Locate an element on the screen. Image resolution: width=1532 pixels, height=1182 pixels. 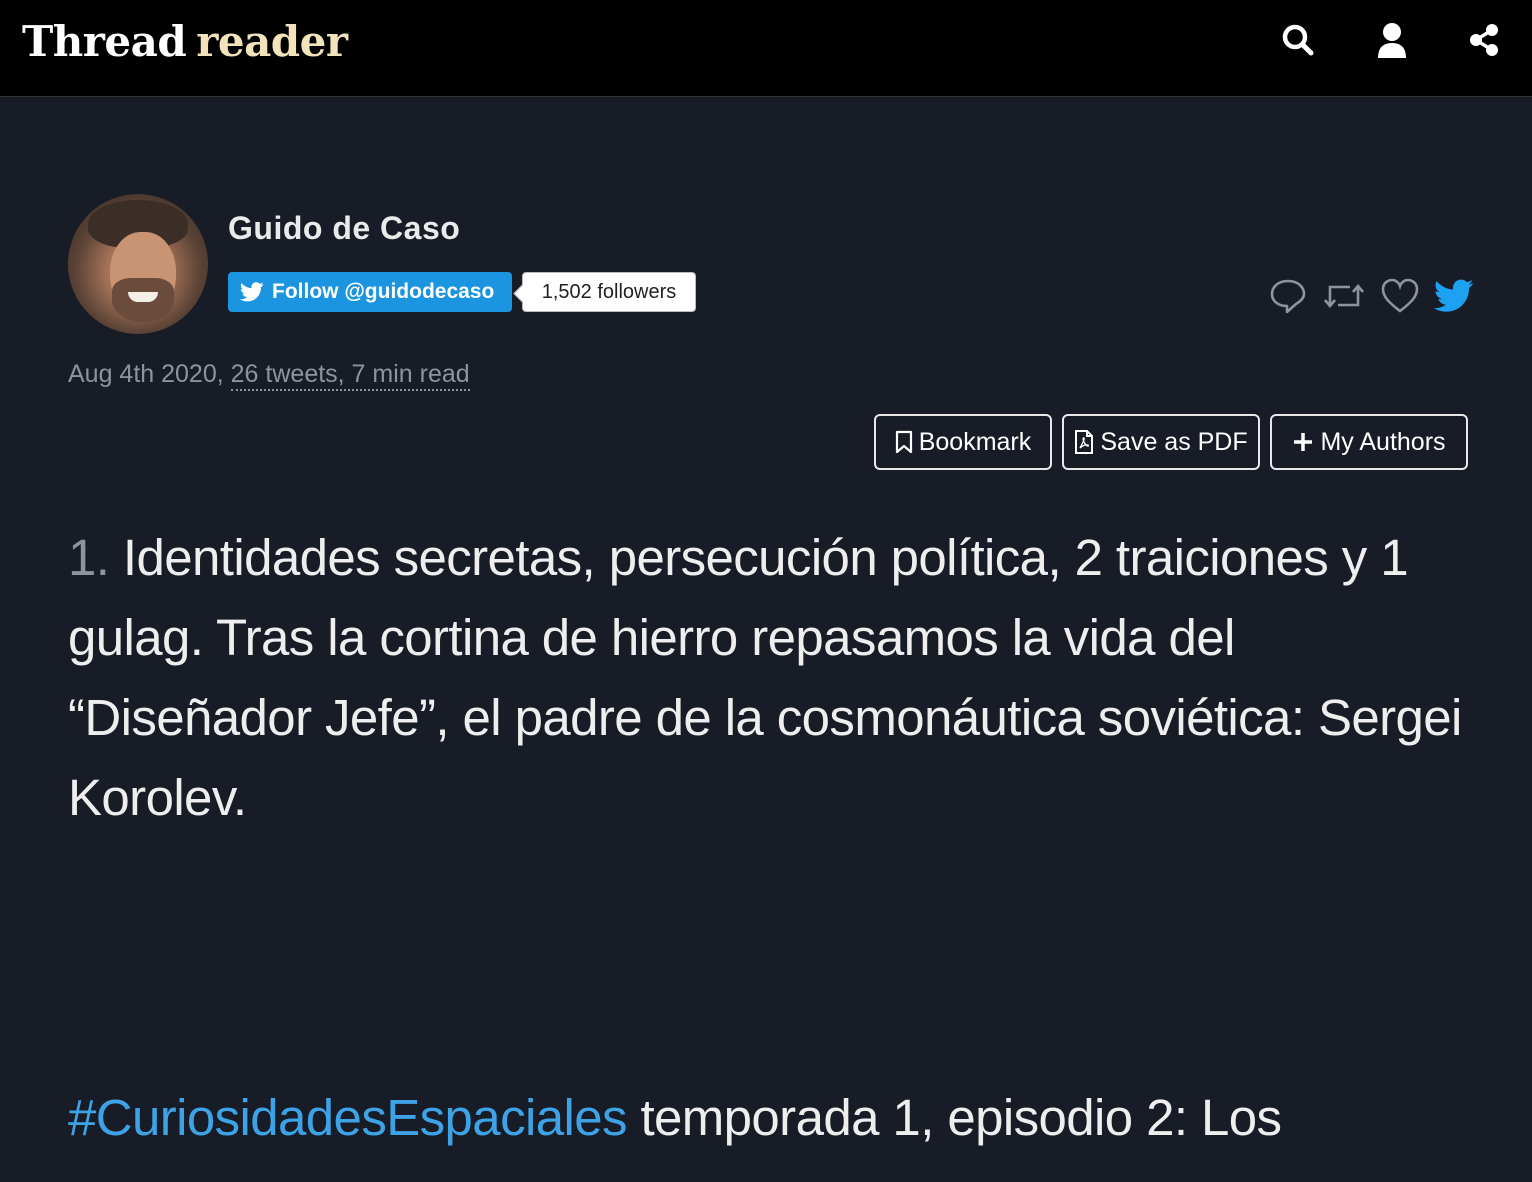
brand-reader: reader is located at coordinates (272, 41).